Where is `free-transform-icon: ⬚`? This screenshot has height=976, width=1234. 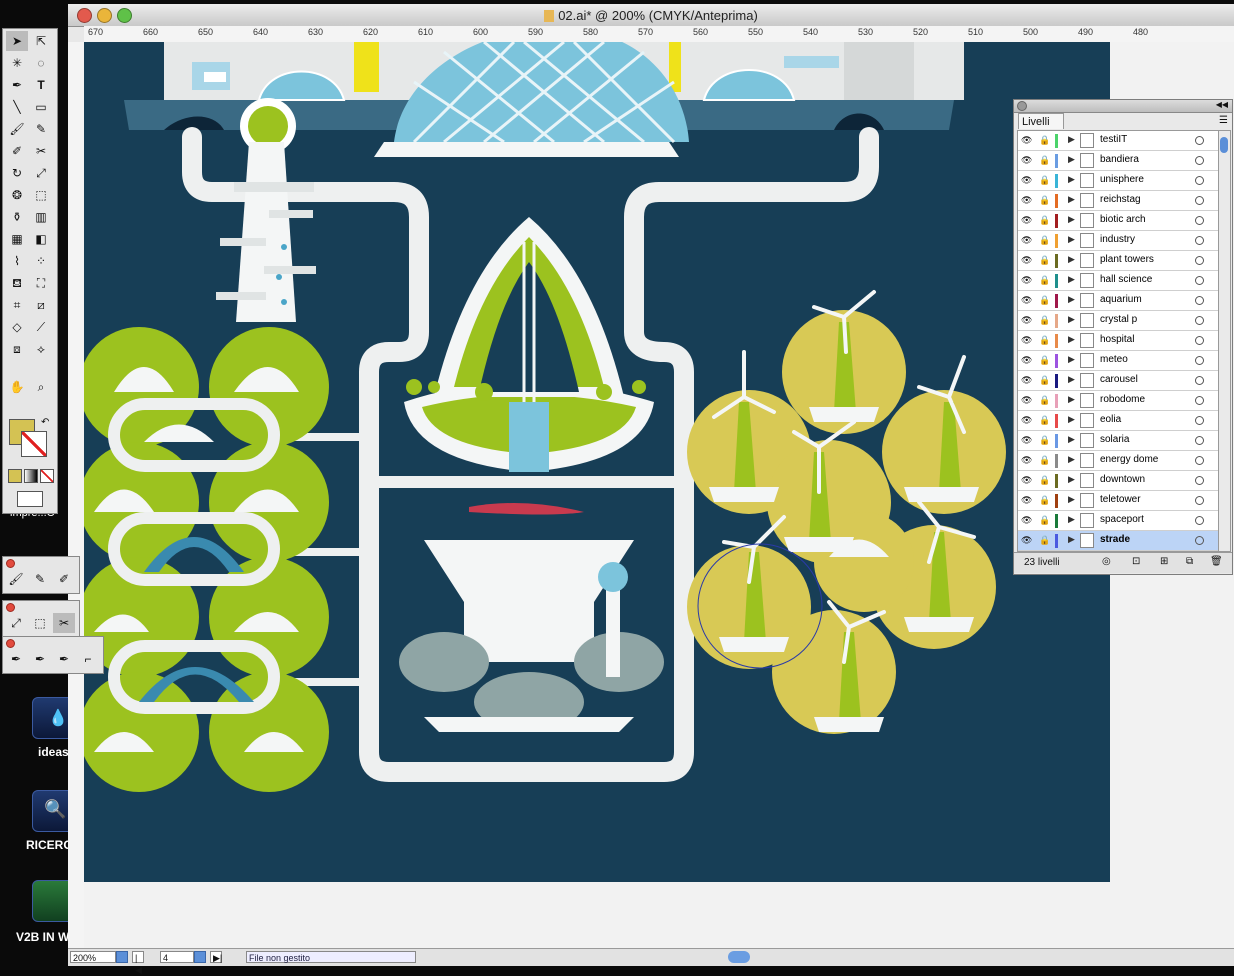
free-transform-icon: ⬚ is located at coordinates (41, 195).